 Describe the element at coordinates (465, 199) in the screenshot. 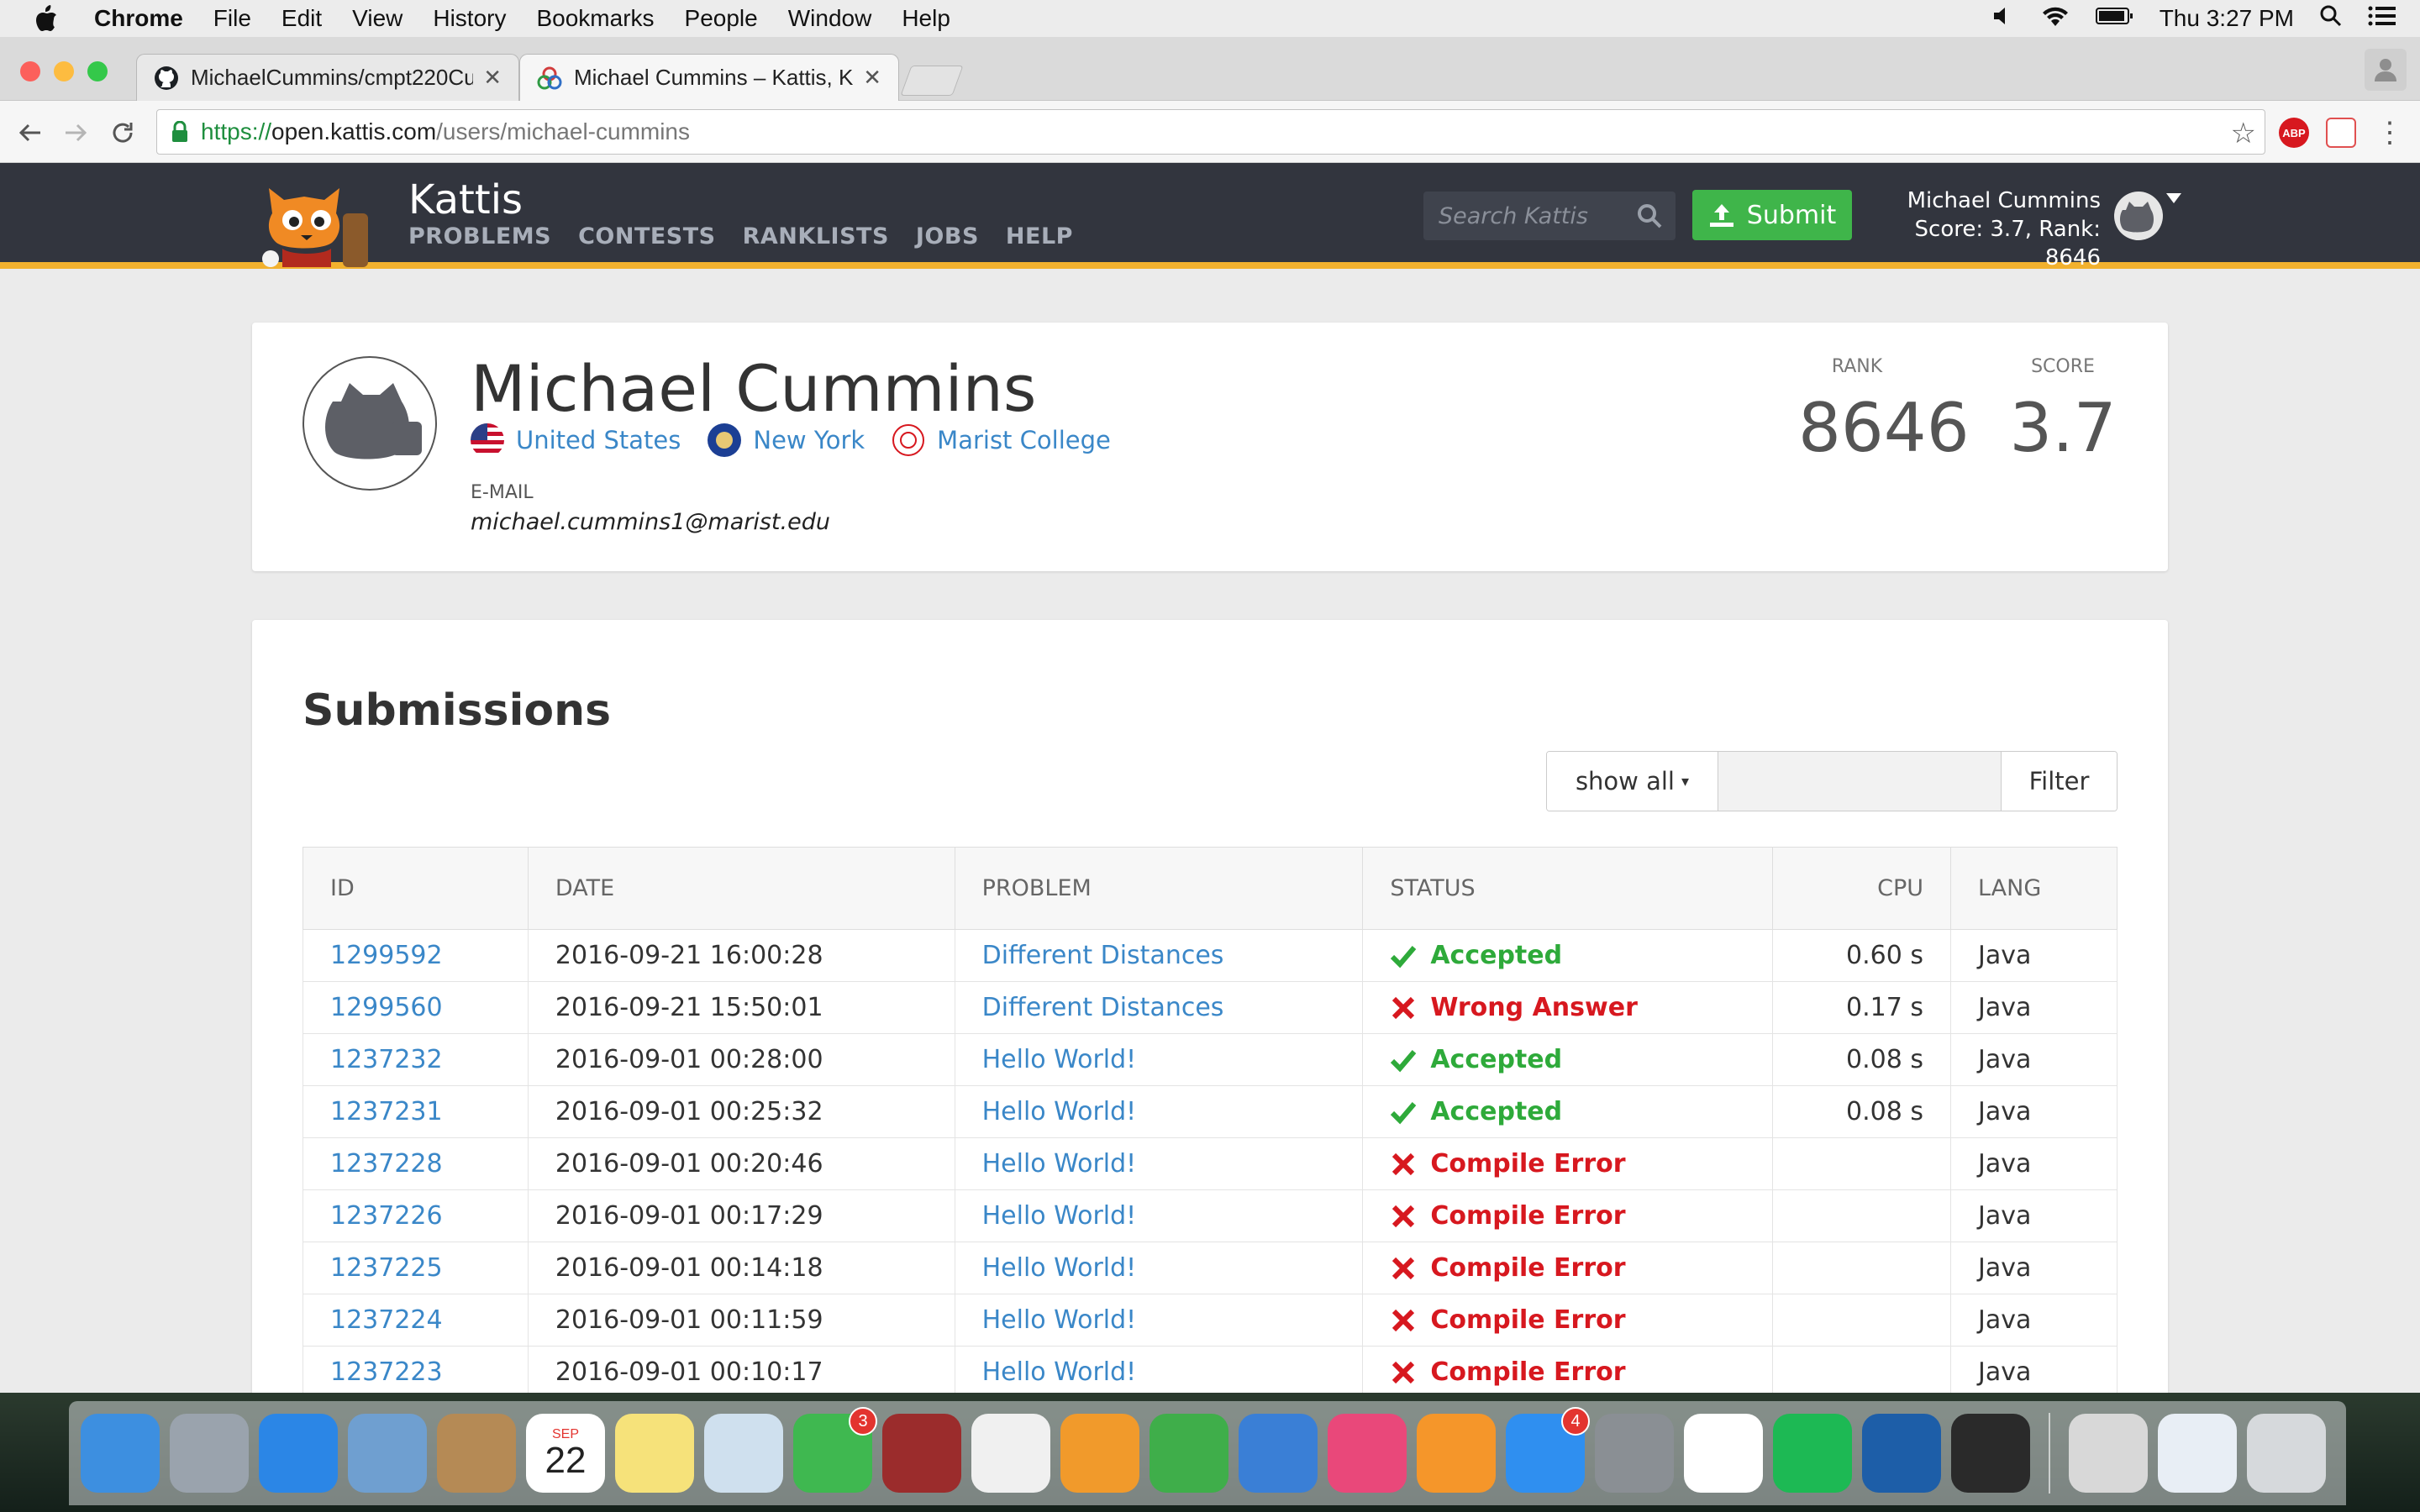

I see `kattis-brand: Kattis` at that location.